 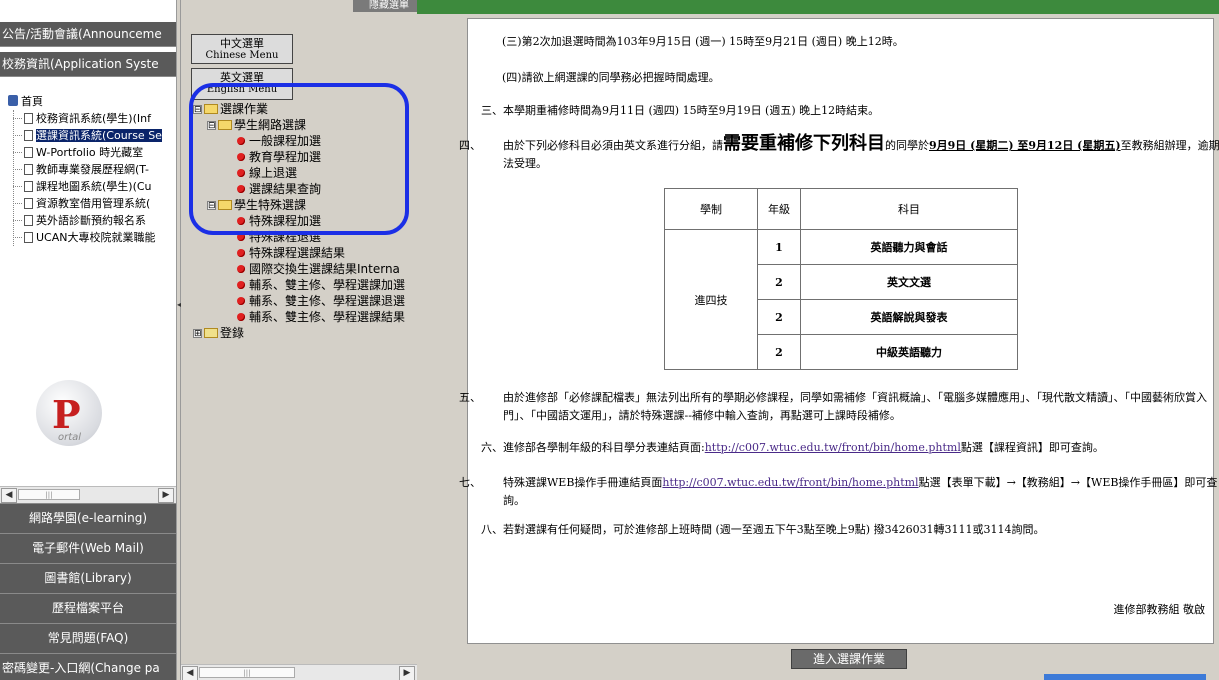 I want to click on english-menu-en: English Menu, so click(x=242, y=89).